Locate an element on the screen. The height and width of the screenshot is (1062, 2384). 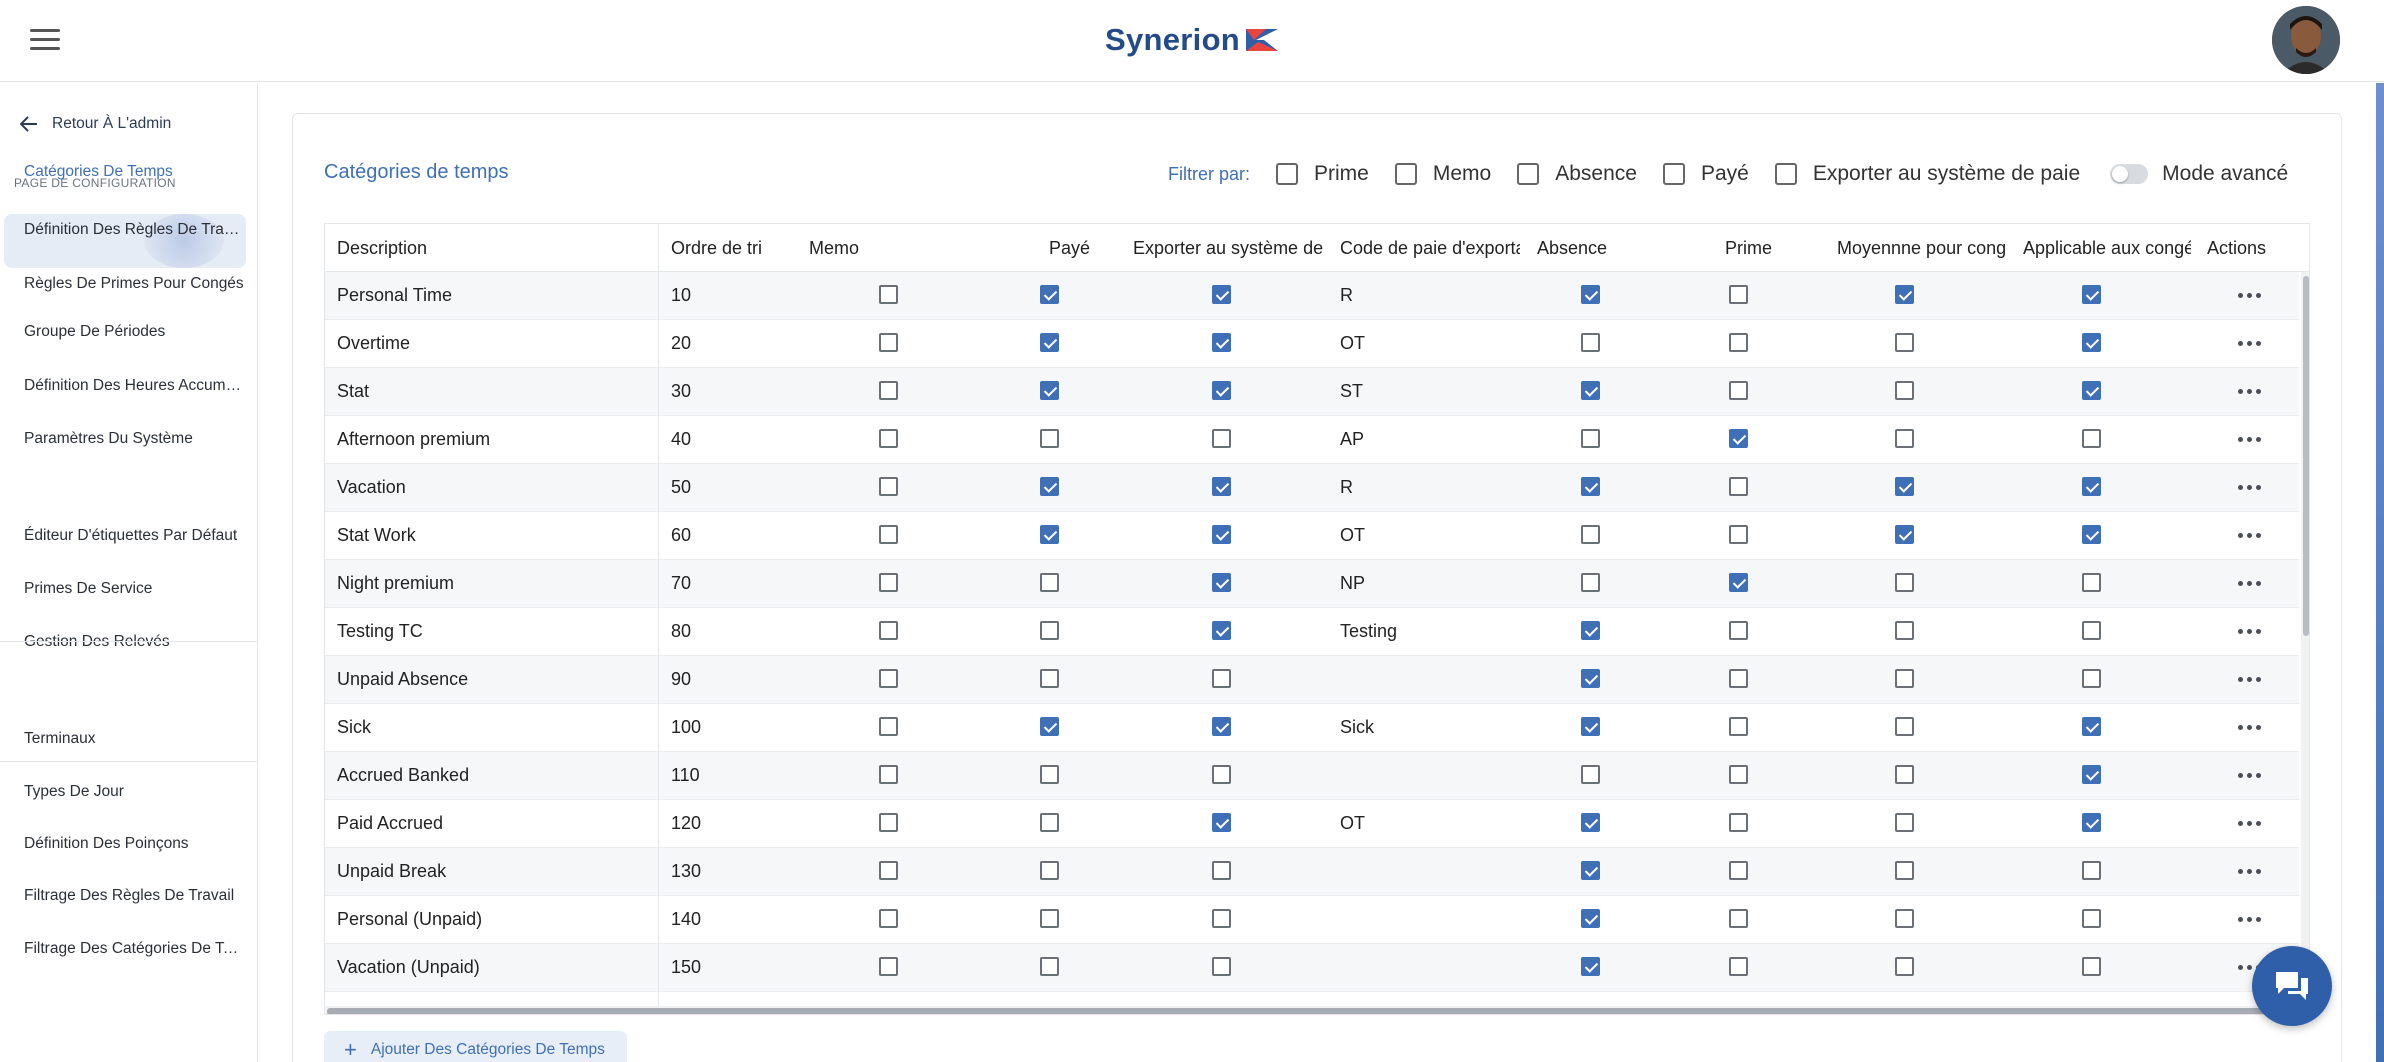
table-row: Testing TC 80 Testing is located at coordinates (1312, 632).